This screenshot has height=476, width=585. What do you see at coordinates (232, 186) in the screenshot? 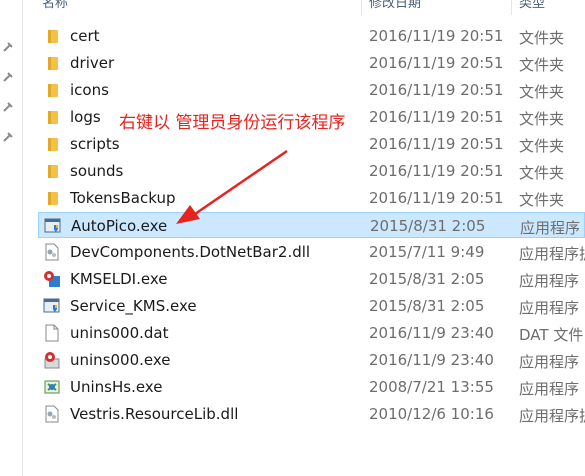
I see `annotation-arrow-icon` at bounding box center [232, 186].